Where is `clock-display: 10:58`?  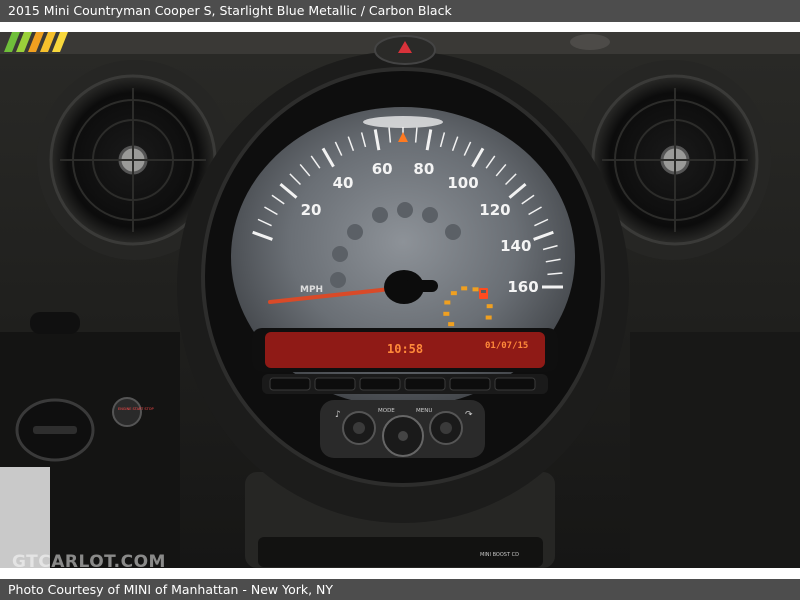 clock-display: 10:58 is located at coordinates (405, 349).